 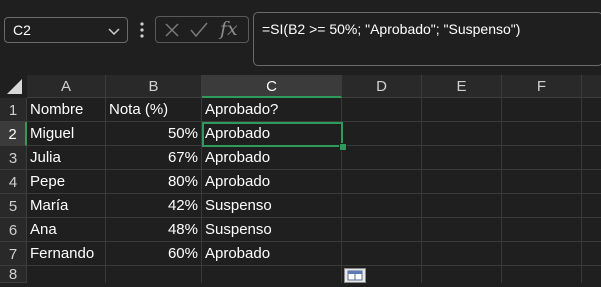 What do you see at coordinates (172, 30) in the screenshot?
I see `cancel-icon` at bounding box center [172, 30].